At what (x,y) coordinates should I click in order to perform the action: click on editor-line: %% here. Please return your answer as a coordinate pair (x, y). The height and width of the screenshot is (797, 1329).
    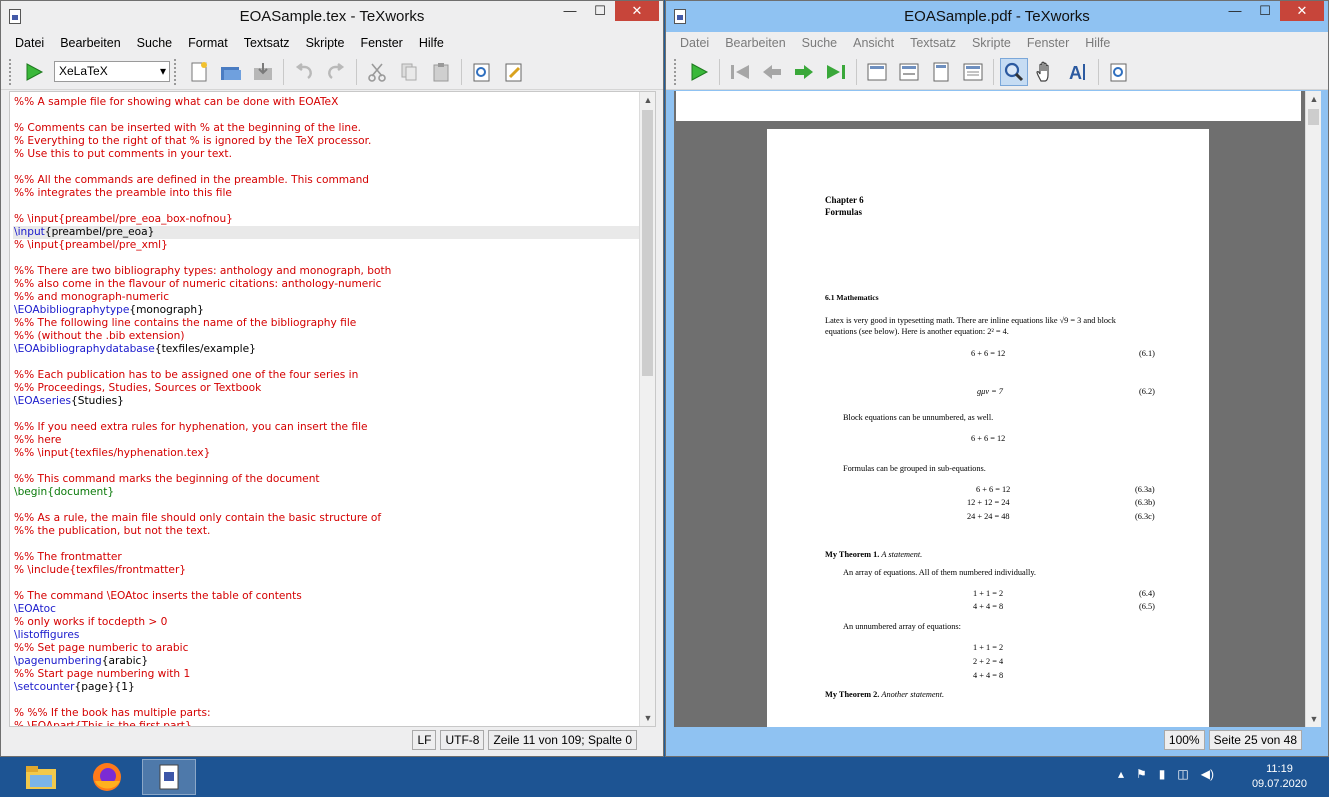
    Looking at the image, I should click on (327, 440).